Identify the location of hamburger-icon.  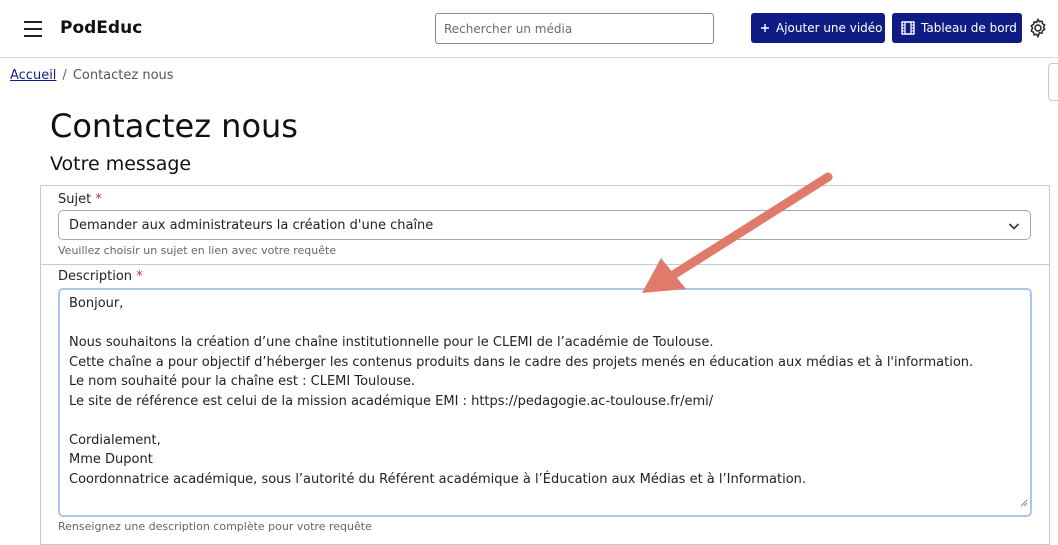
(33, 29).